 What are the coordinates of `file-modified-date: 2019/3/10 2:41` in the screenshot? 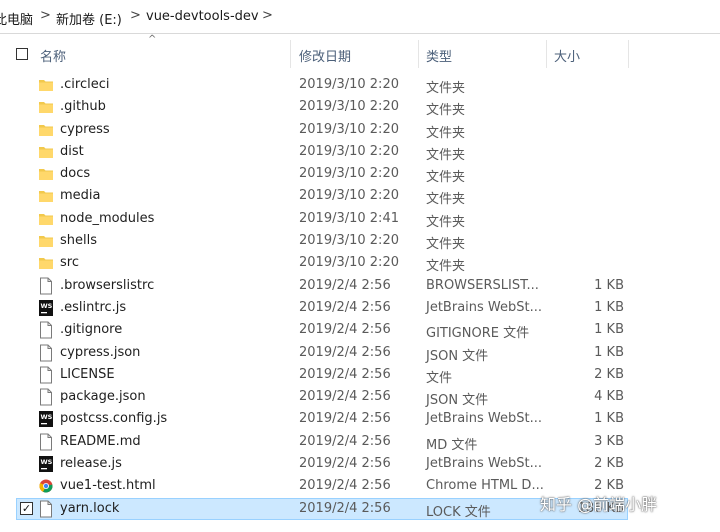 It's located at (349, 218).